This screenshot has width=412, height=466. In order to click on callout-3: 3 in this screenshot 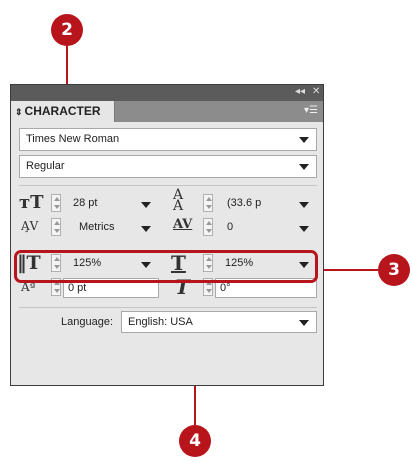, I will do `click(394, 270)`.